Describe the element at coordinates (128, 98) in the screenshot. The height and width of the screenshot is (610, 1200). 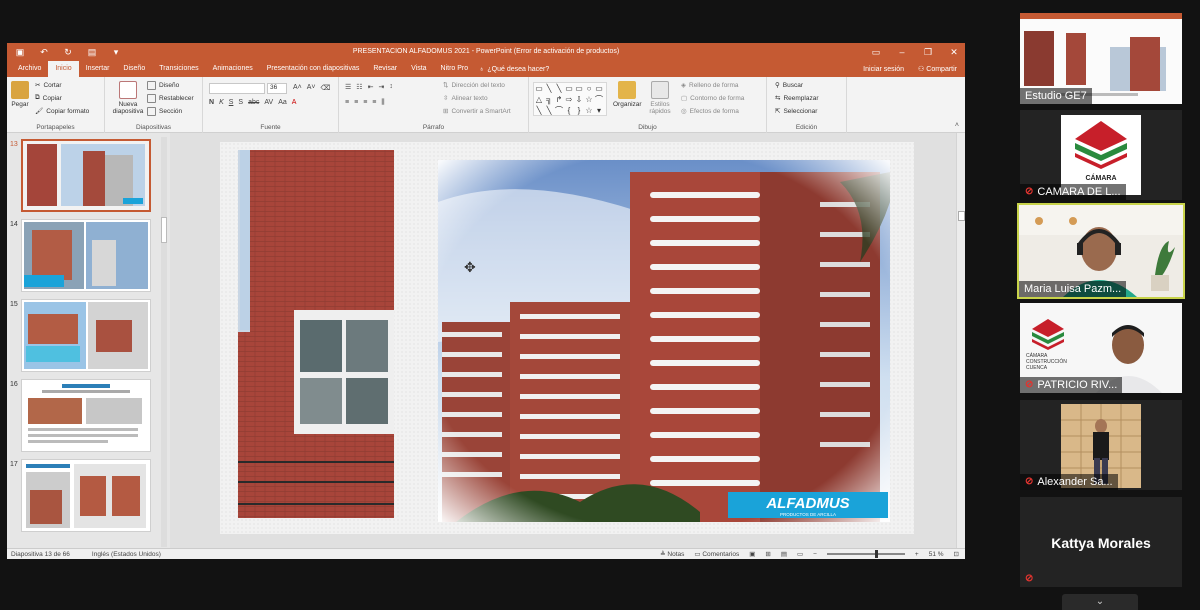
I see `new-slide-button: Nueva diapositiva` at that location.